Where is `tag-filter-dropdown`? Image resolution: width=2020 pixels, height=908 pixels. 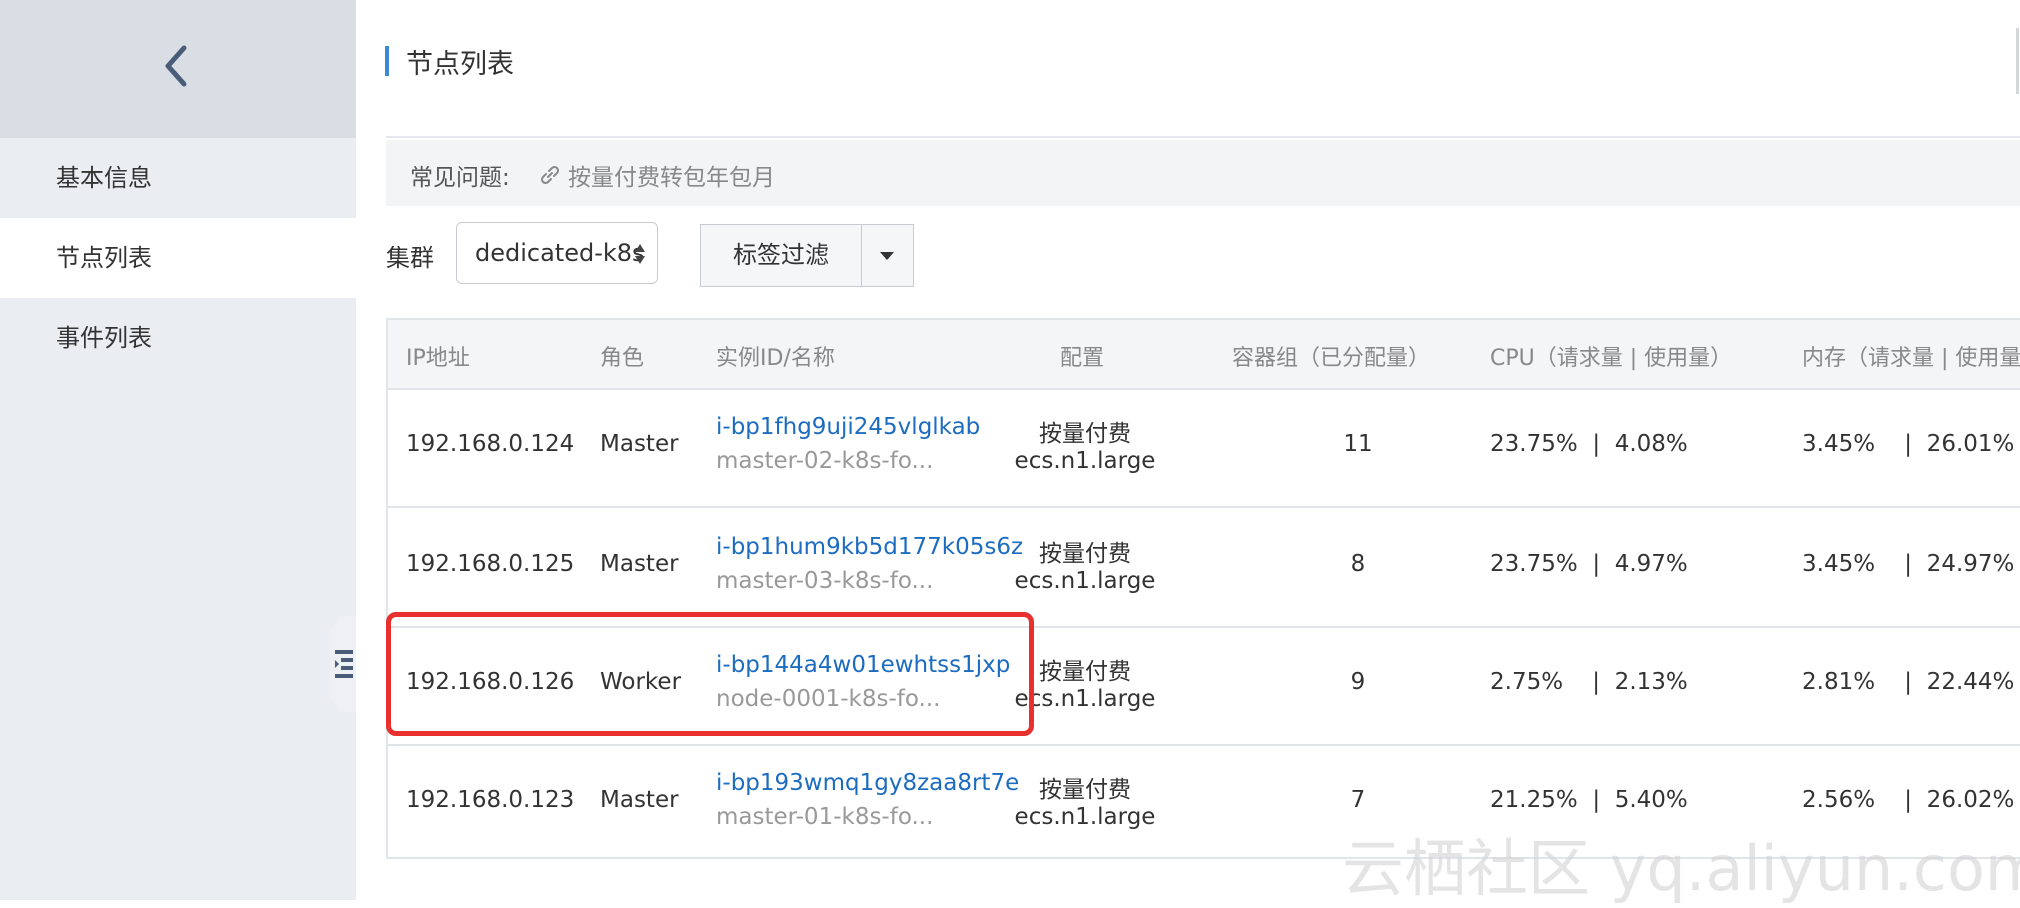
tag-filter-dropdown is located at coordinates (887, 255).